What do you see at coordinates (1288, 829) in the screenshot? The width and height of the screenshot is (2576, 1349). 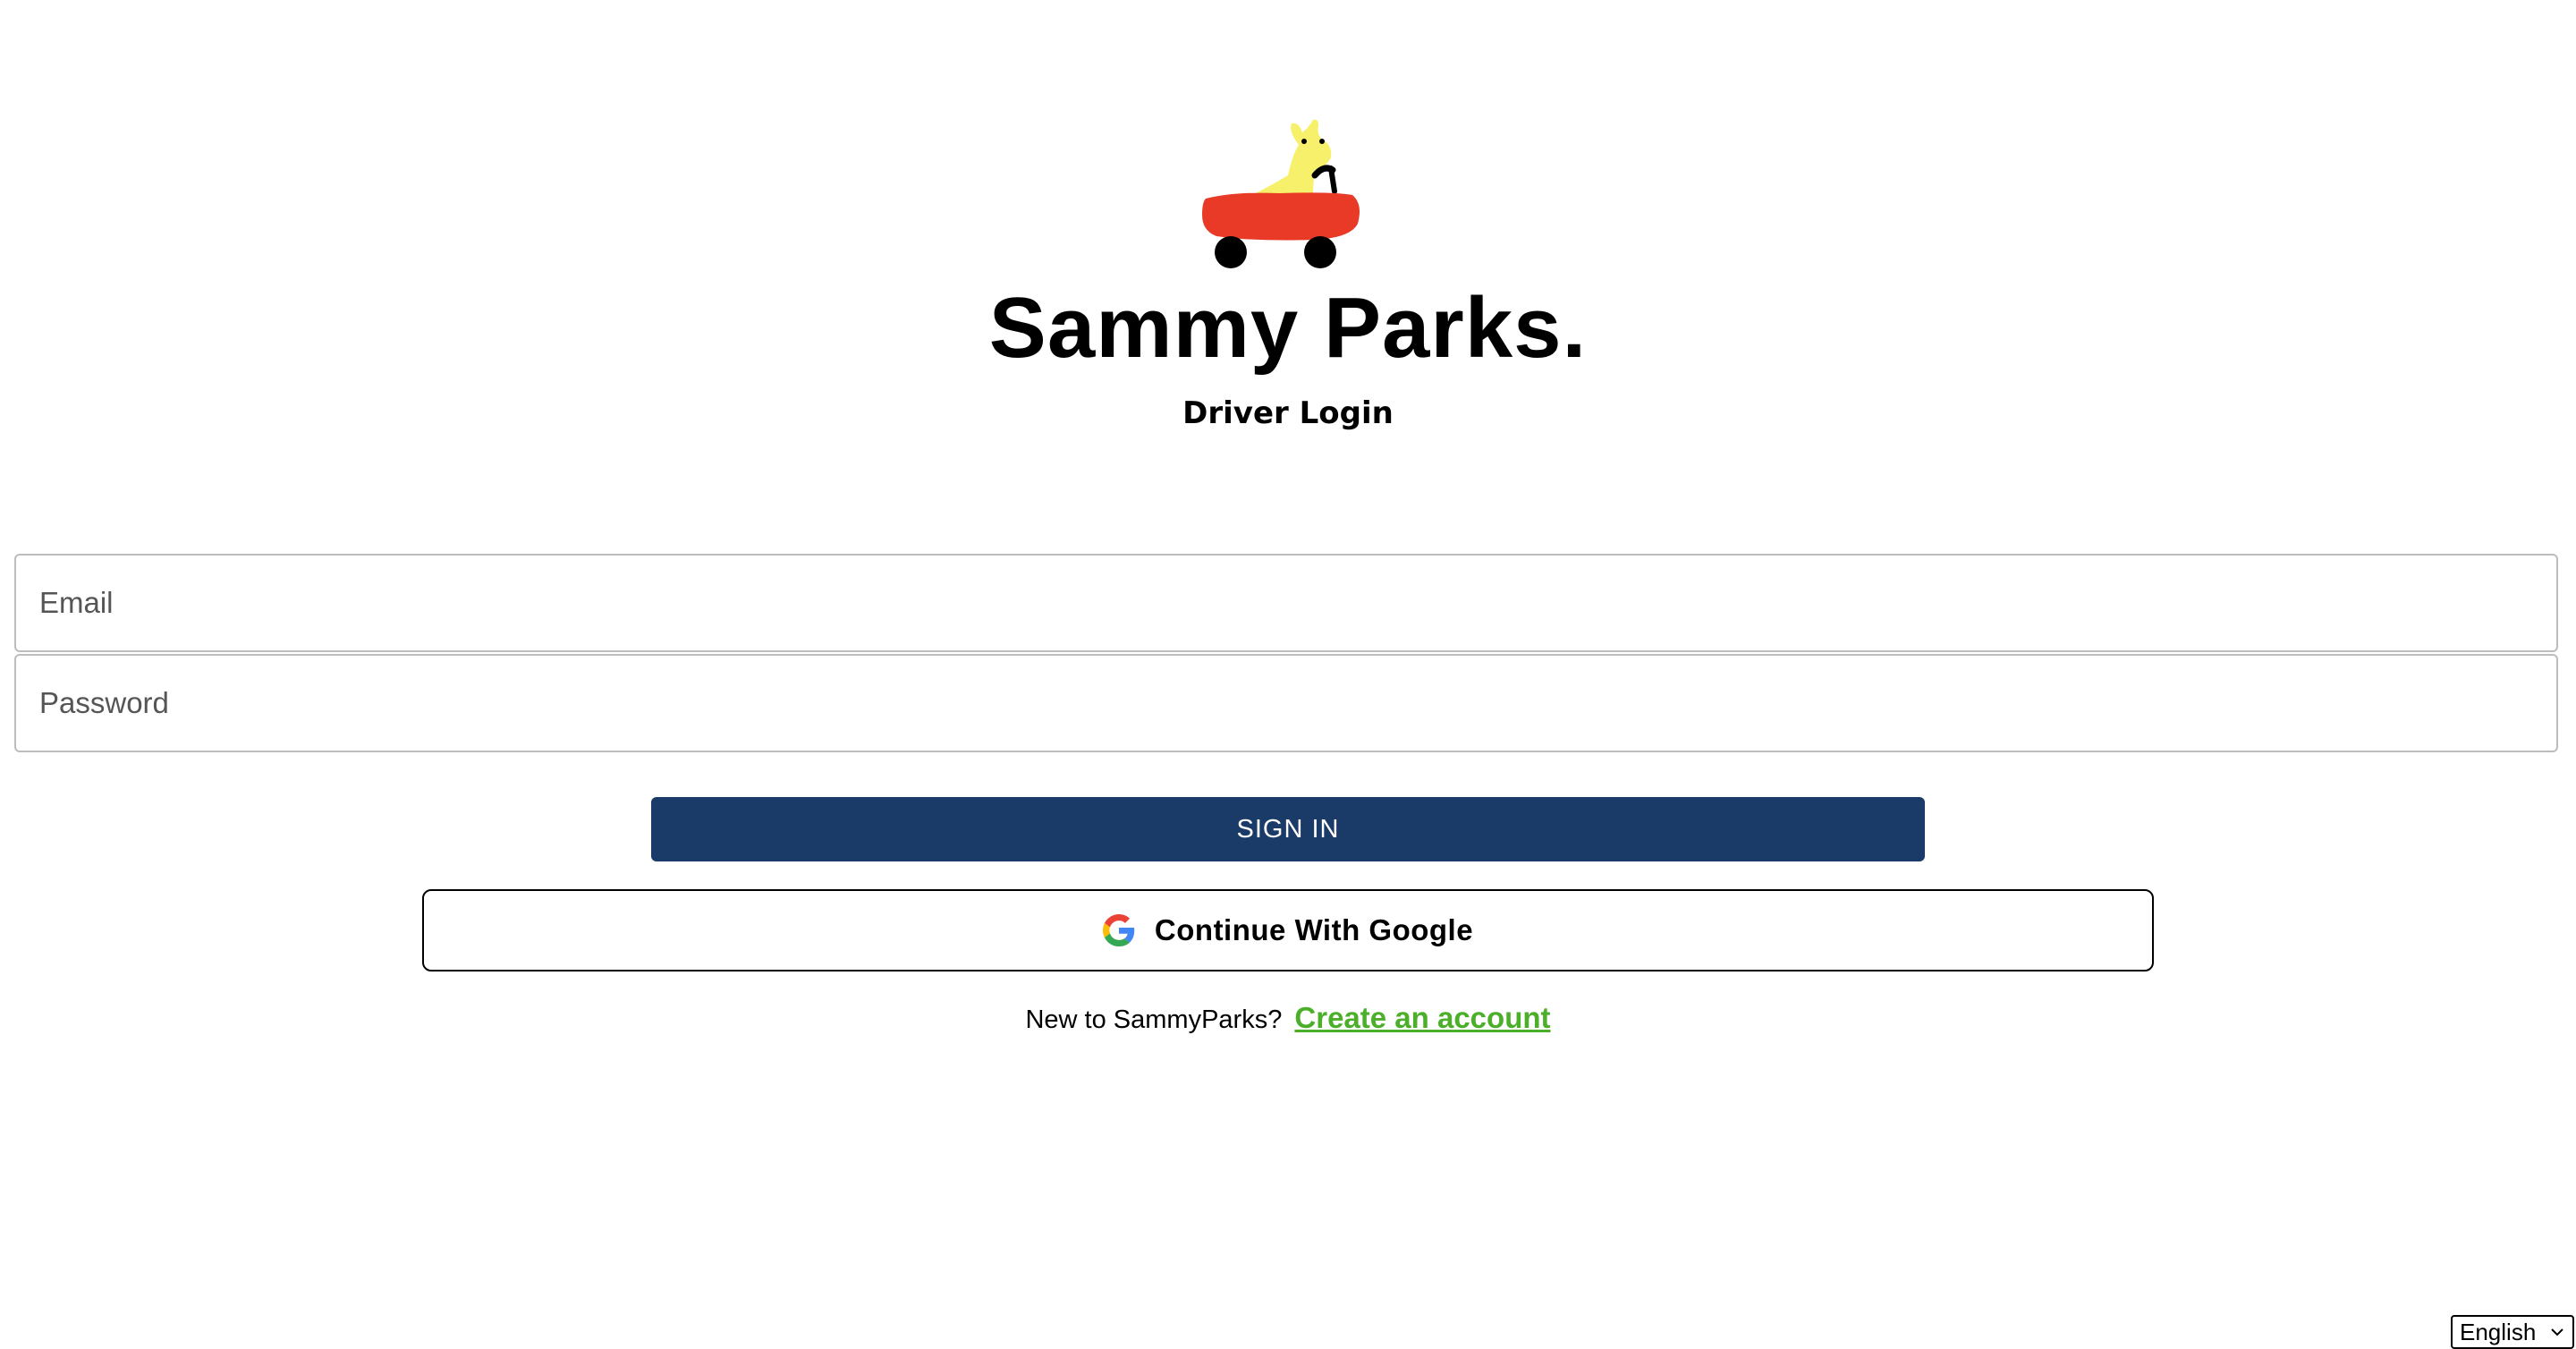 I see `sign-in-button: SIGN IN` at bounding box center [1288, 829].